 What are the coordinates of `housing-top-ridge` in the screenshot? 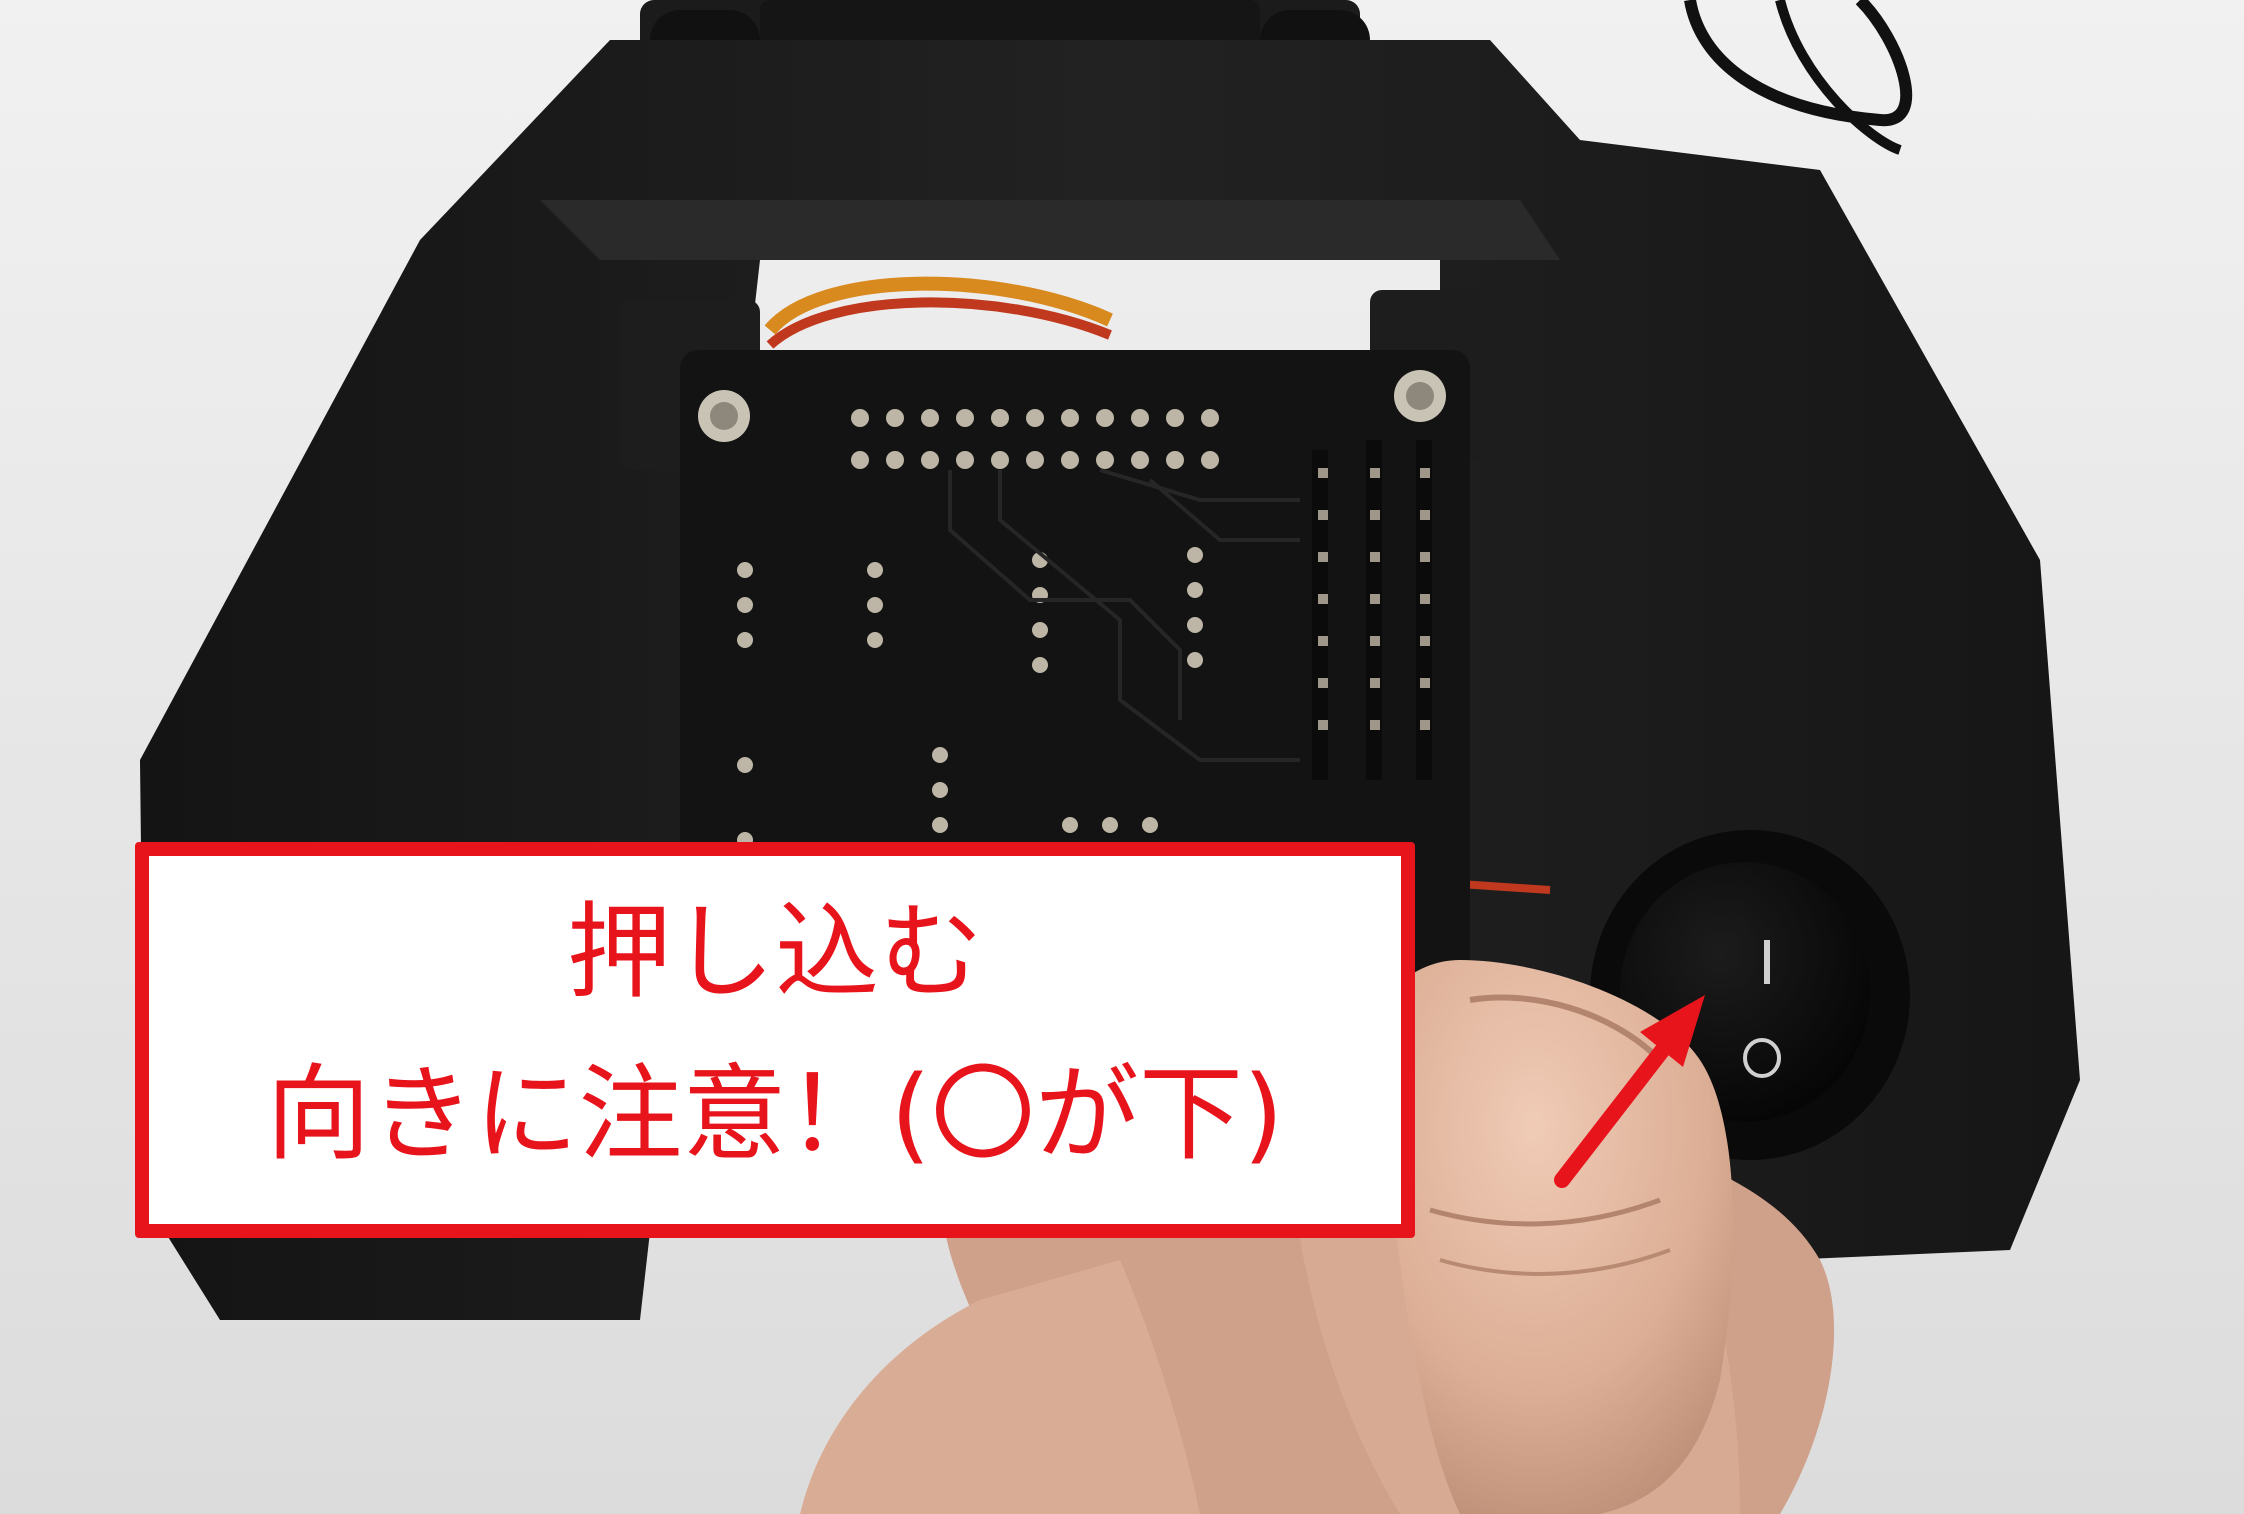 It's located at (1050, 230).